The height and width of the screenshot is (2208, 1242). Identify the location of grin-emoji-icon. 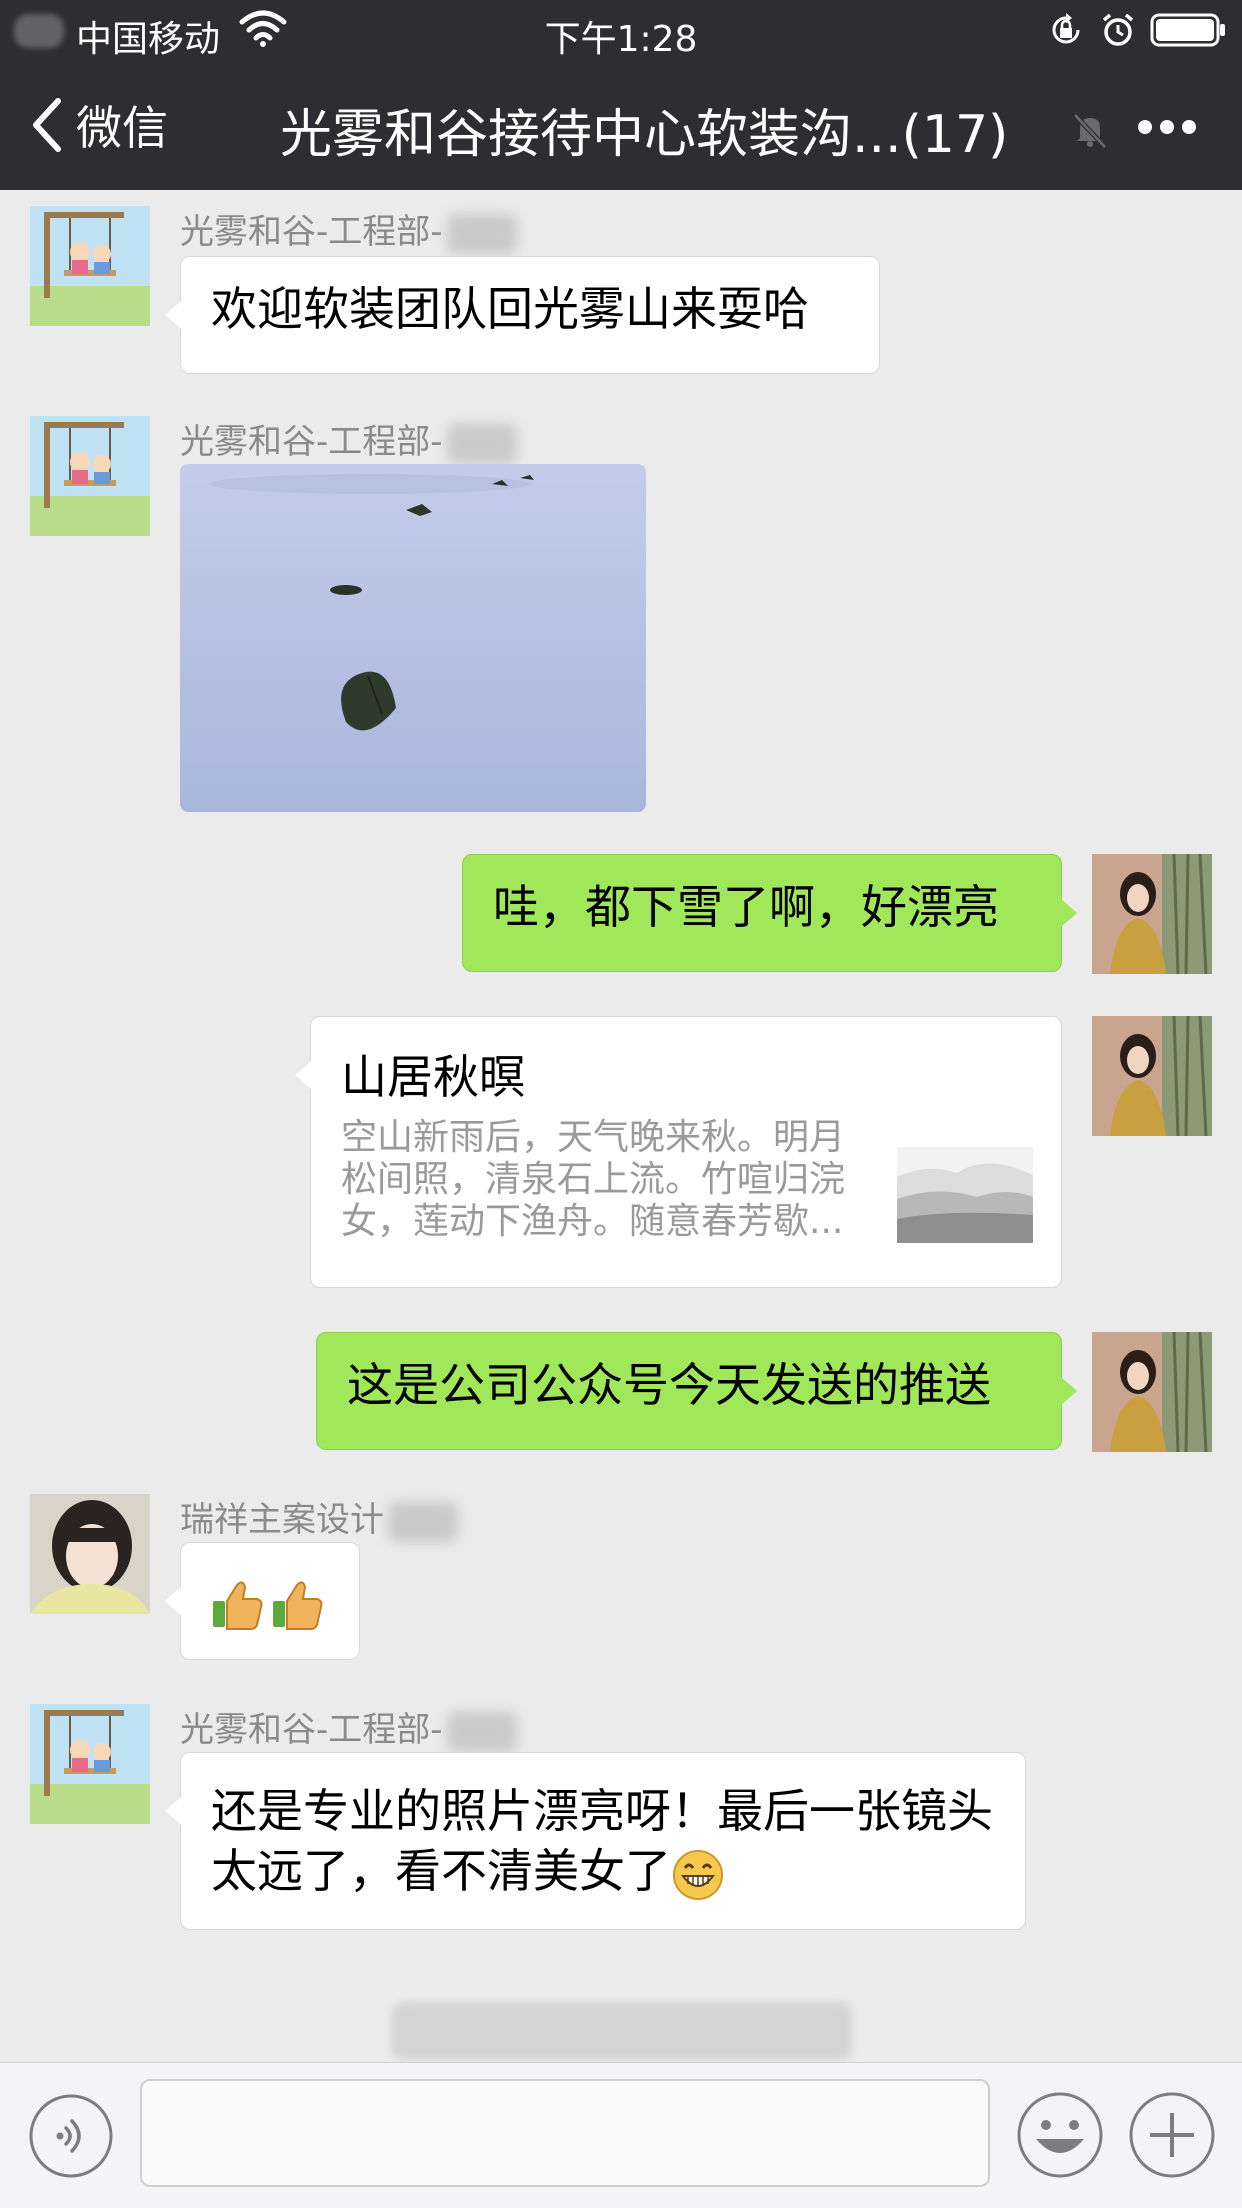
(698, 1874).